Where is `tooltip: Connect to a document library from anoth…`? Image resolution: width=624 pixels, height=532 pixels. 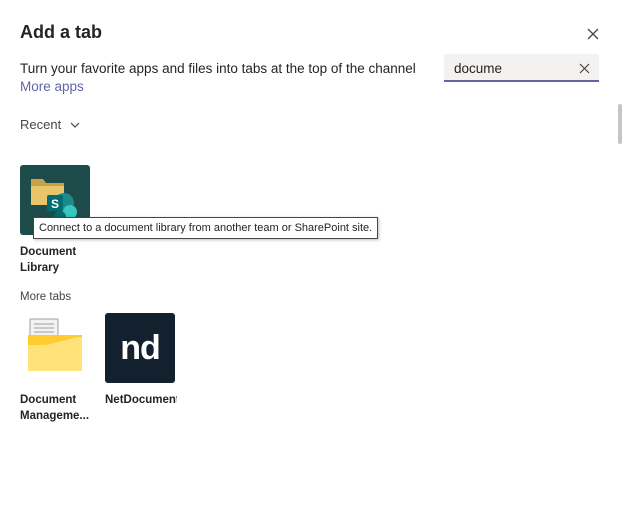
tooltip: Connect to a document library from anoth… is located at coordinates (206, 228).